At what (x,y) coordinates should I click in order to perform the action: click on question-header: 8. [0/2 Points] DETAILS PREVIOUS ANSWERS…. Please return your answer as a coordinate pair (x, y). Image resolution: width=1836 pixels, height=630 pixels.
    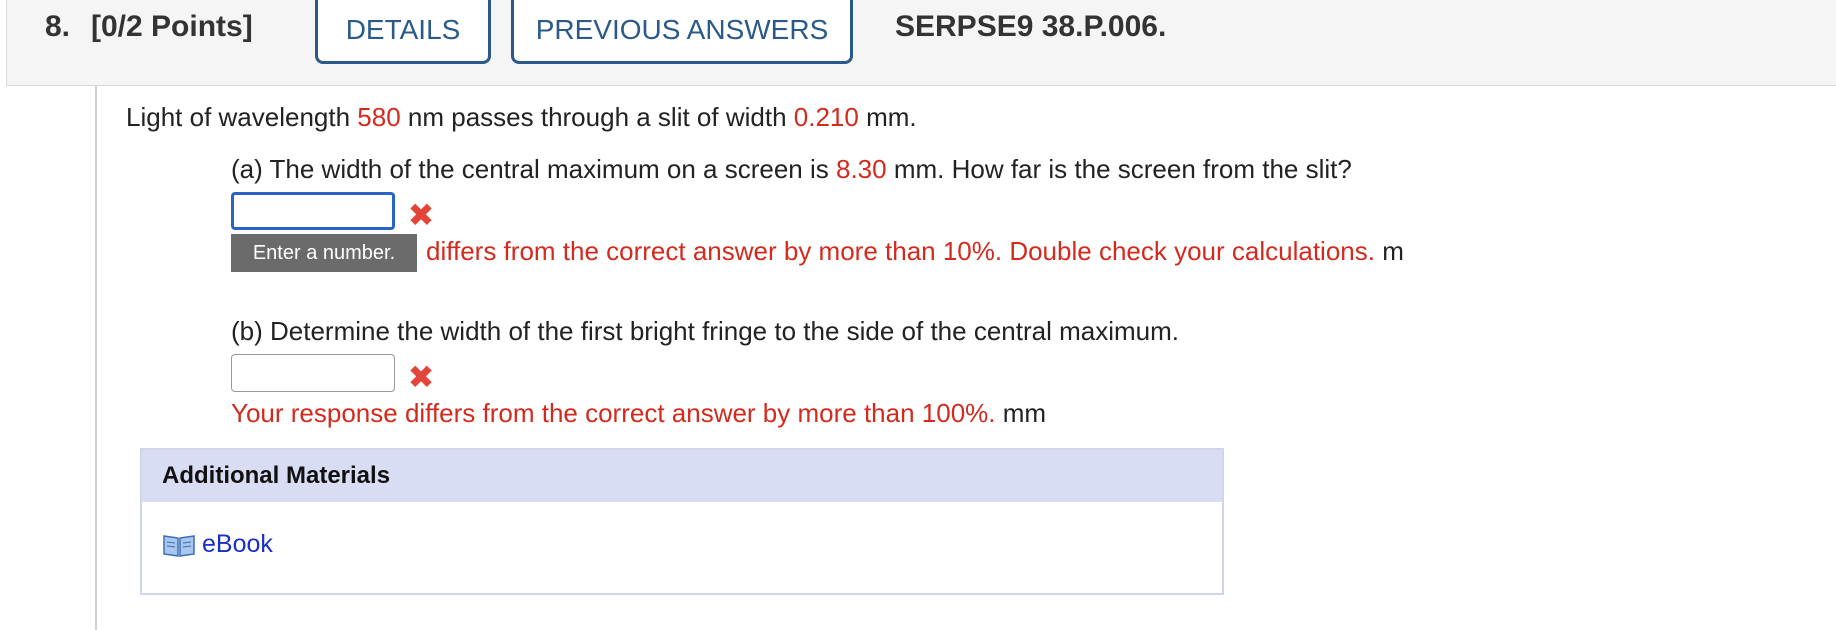
    Looking at the image, I should click on (921, 43).